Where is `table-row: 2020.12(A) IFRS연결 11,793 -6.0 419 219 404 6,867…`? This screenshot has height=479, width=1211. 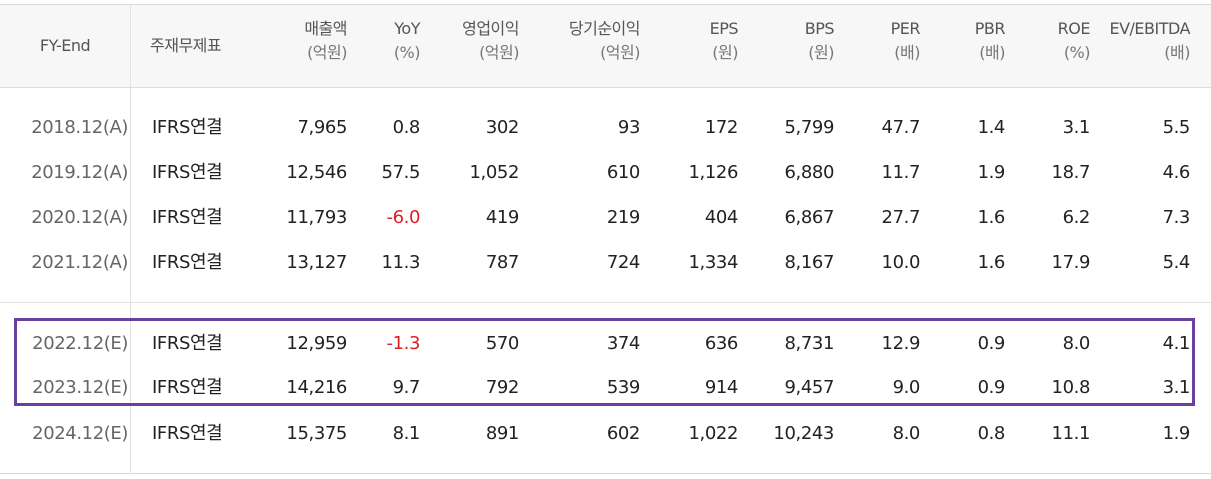
table-row: 2020.12(A) IFRS연결 11,793 -6.0 419 219 404 6,867… is located at coordinates (605, 218).